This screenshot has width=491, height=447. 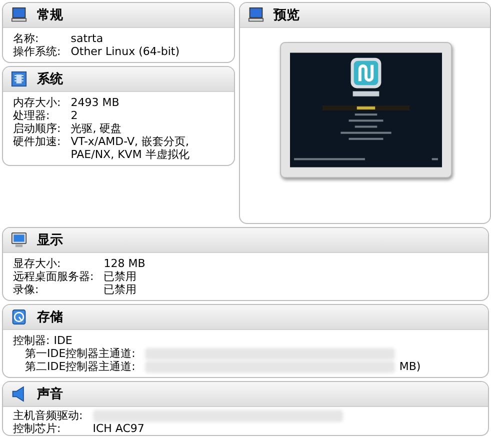 What do you see at coordinates (95, 102) in the screenshot?
I see `field-value: 2493 MB` at bounding box center [95, 102].